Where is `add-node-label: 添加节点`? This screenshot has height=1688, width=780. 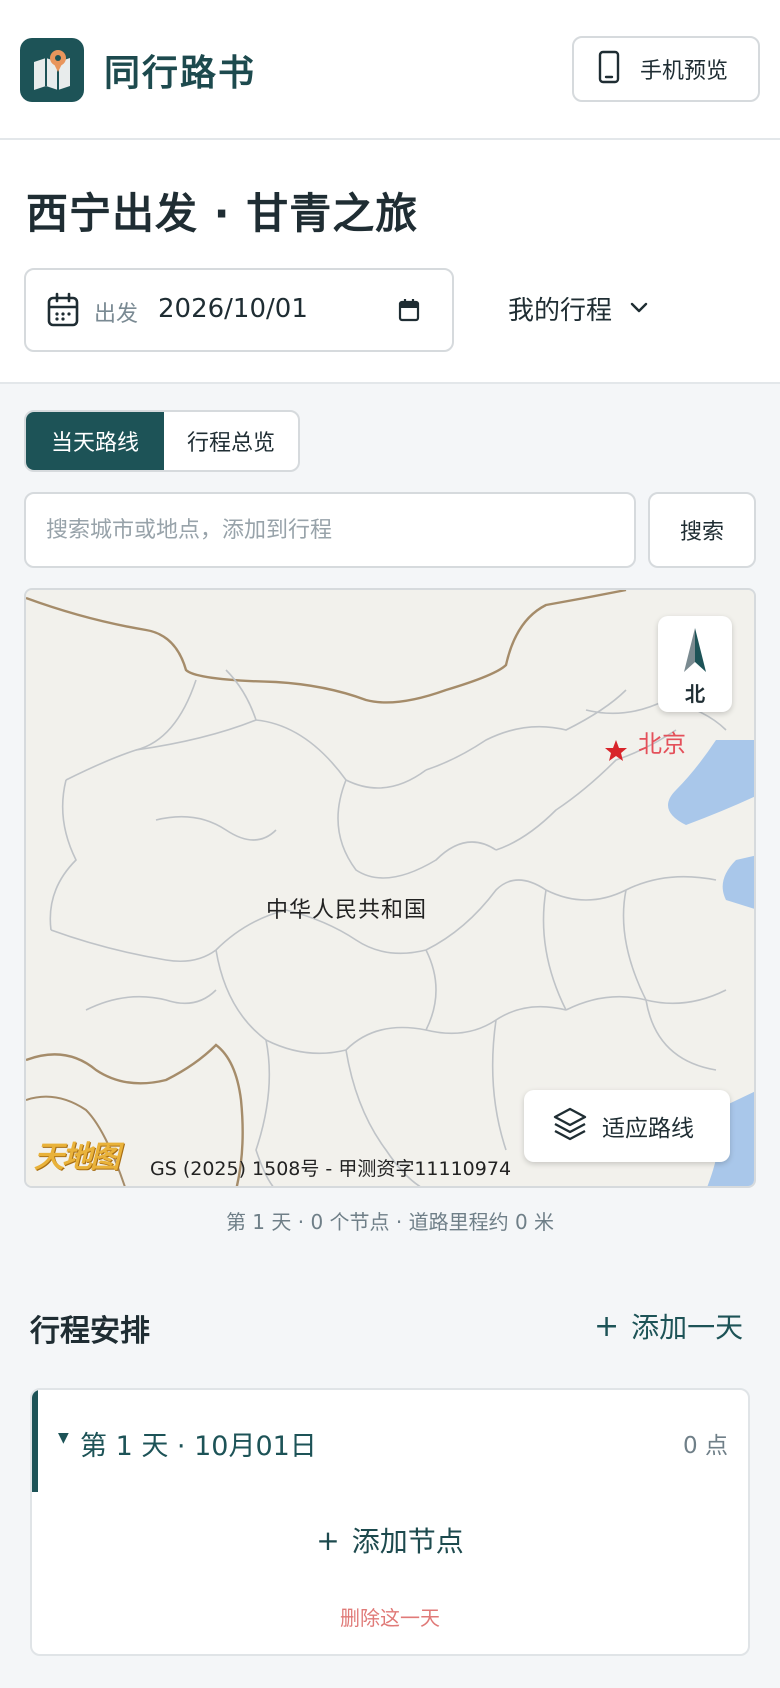 add-node-label: 添加节点 is located at coordinates (407, 1541).